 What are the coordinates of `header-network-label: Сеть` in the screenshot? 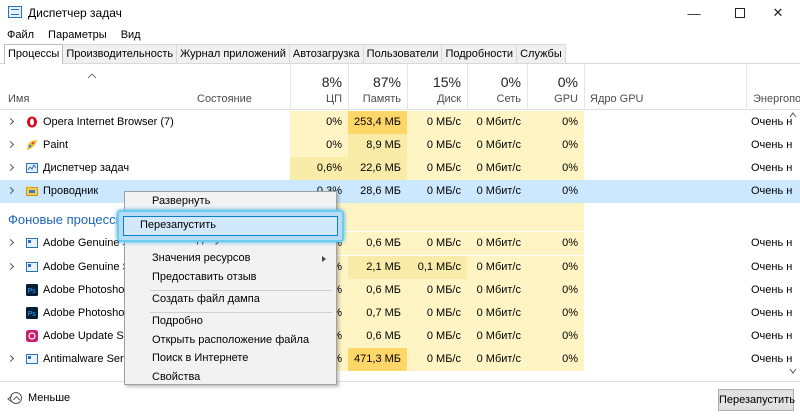 It's located at (508, 99).